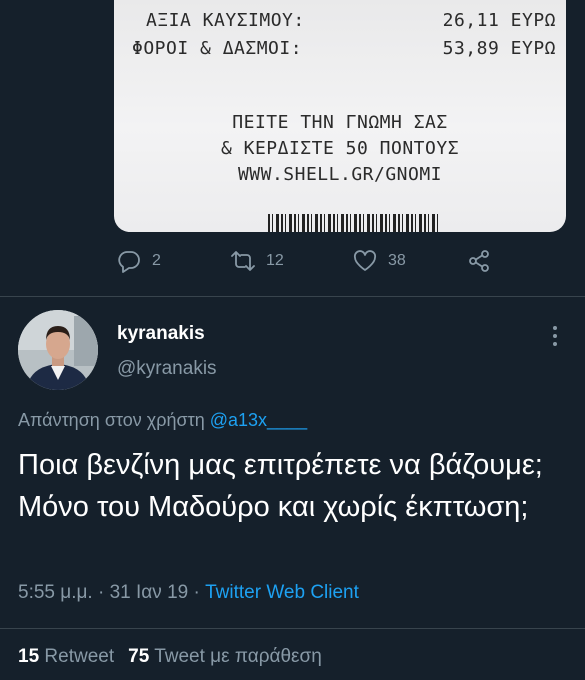 The width and height of the screenshot is (585, 680). I want to click on reply-context: Απάντηση στον χρήστη @a13x____, so click(162, 420).